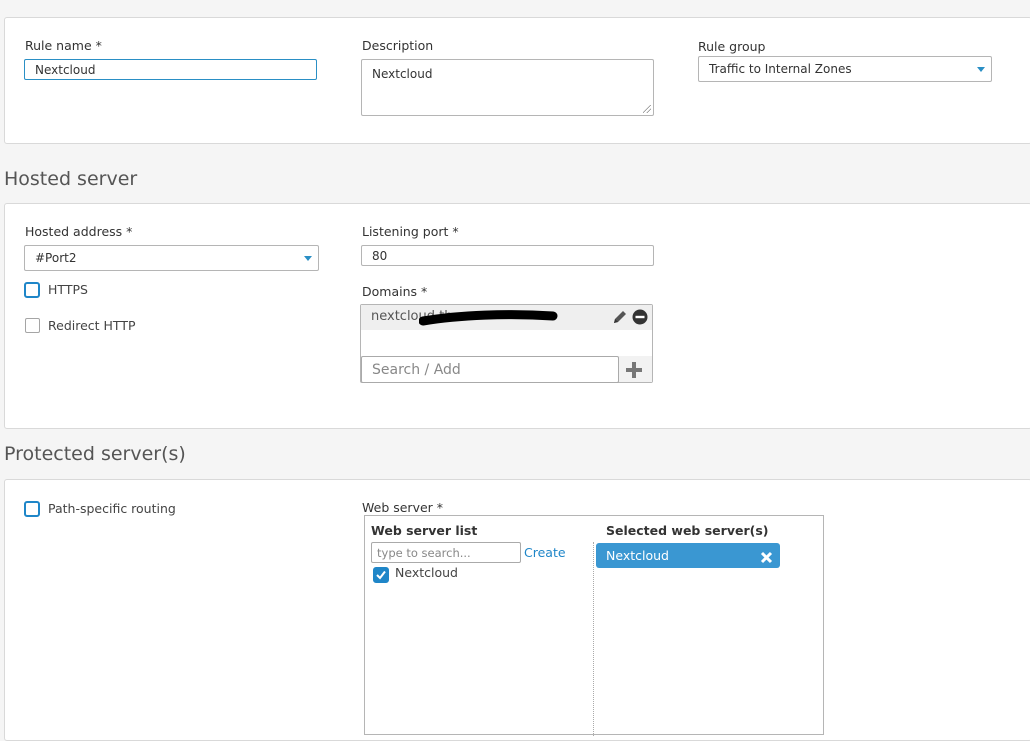 The height and width of the screenshot is (741, 1030). What do you see at coordinates (426, 572) in the screenshot?
I see `web-server-item-label: Nextcloud` at bounding box center [426, 572].